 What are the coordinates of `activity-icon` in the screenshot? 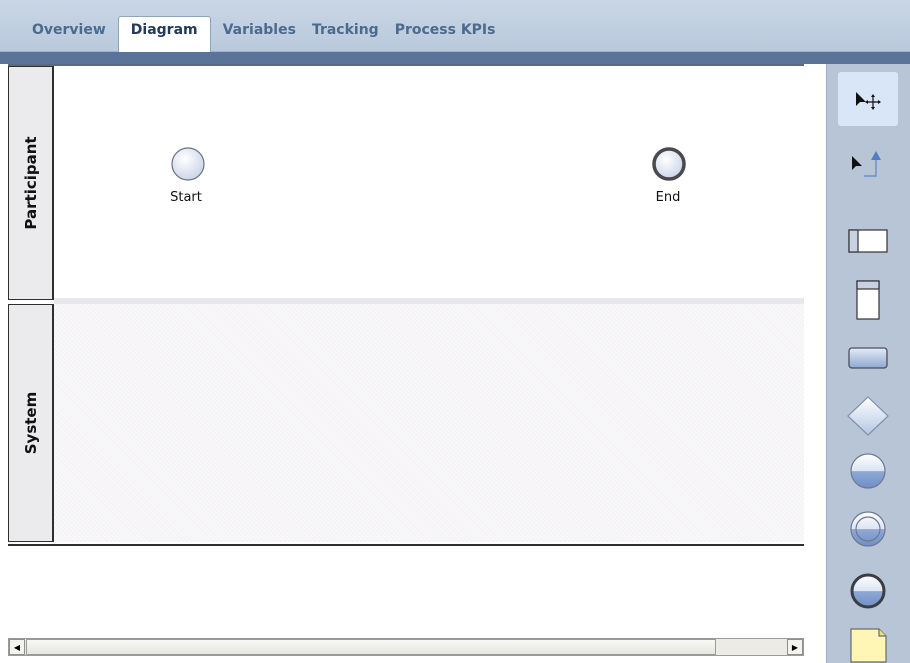 It's located at (868, 358).